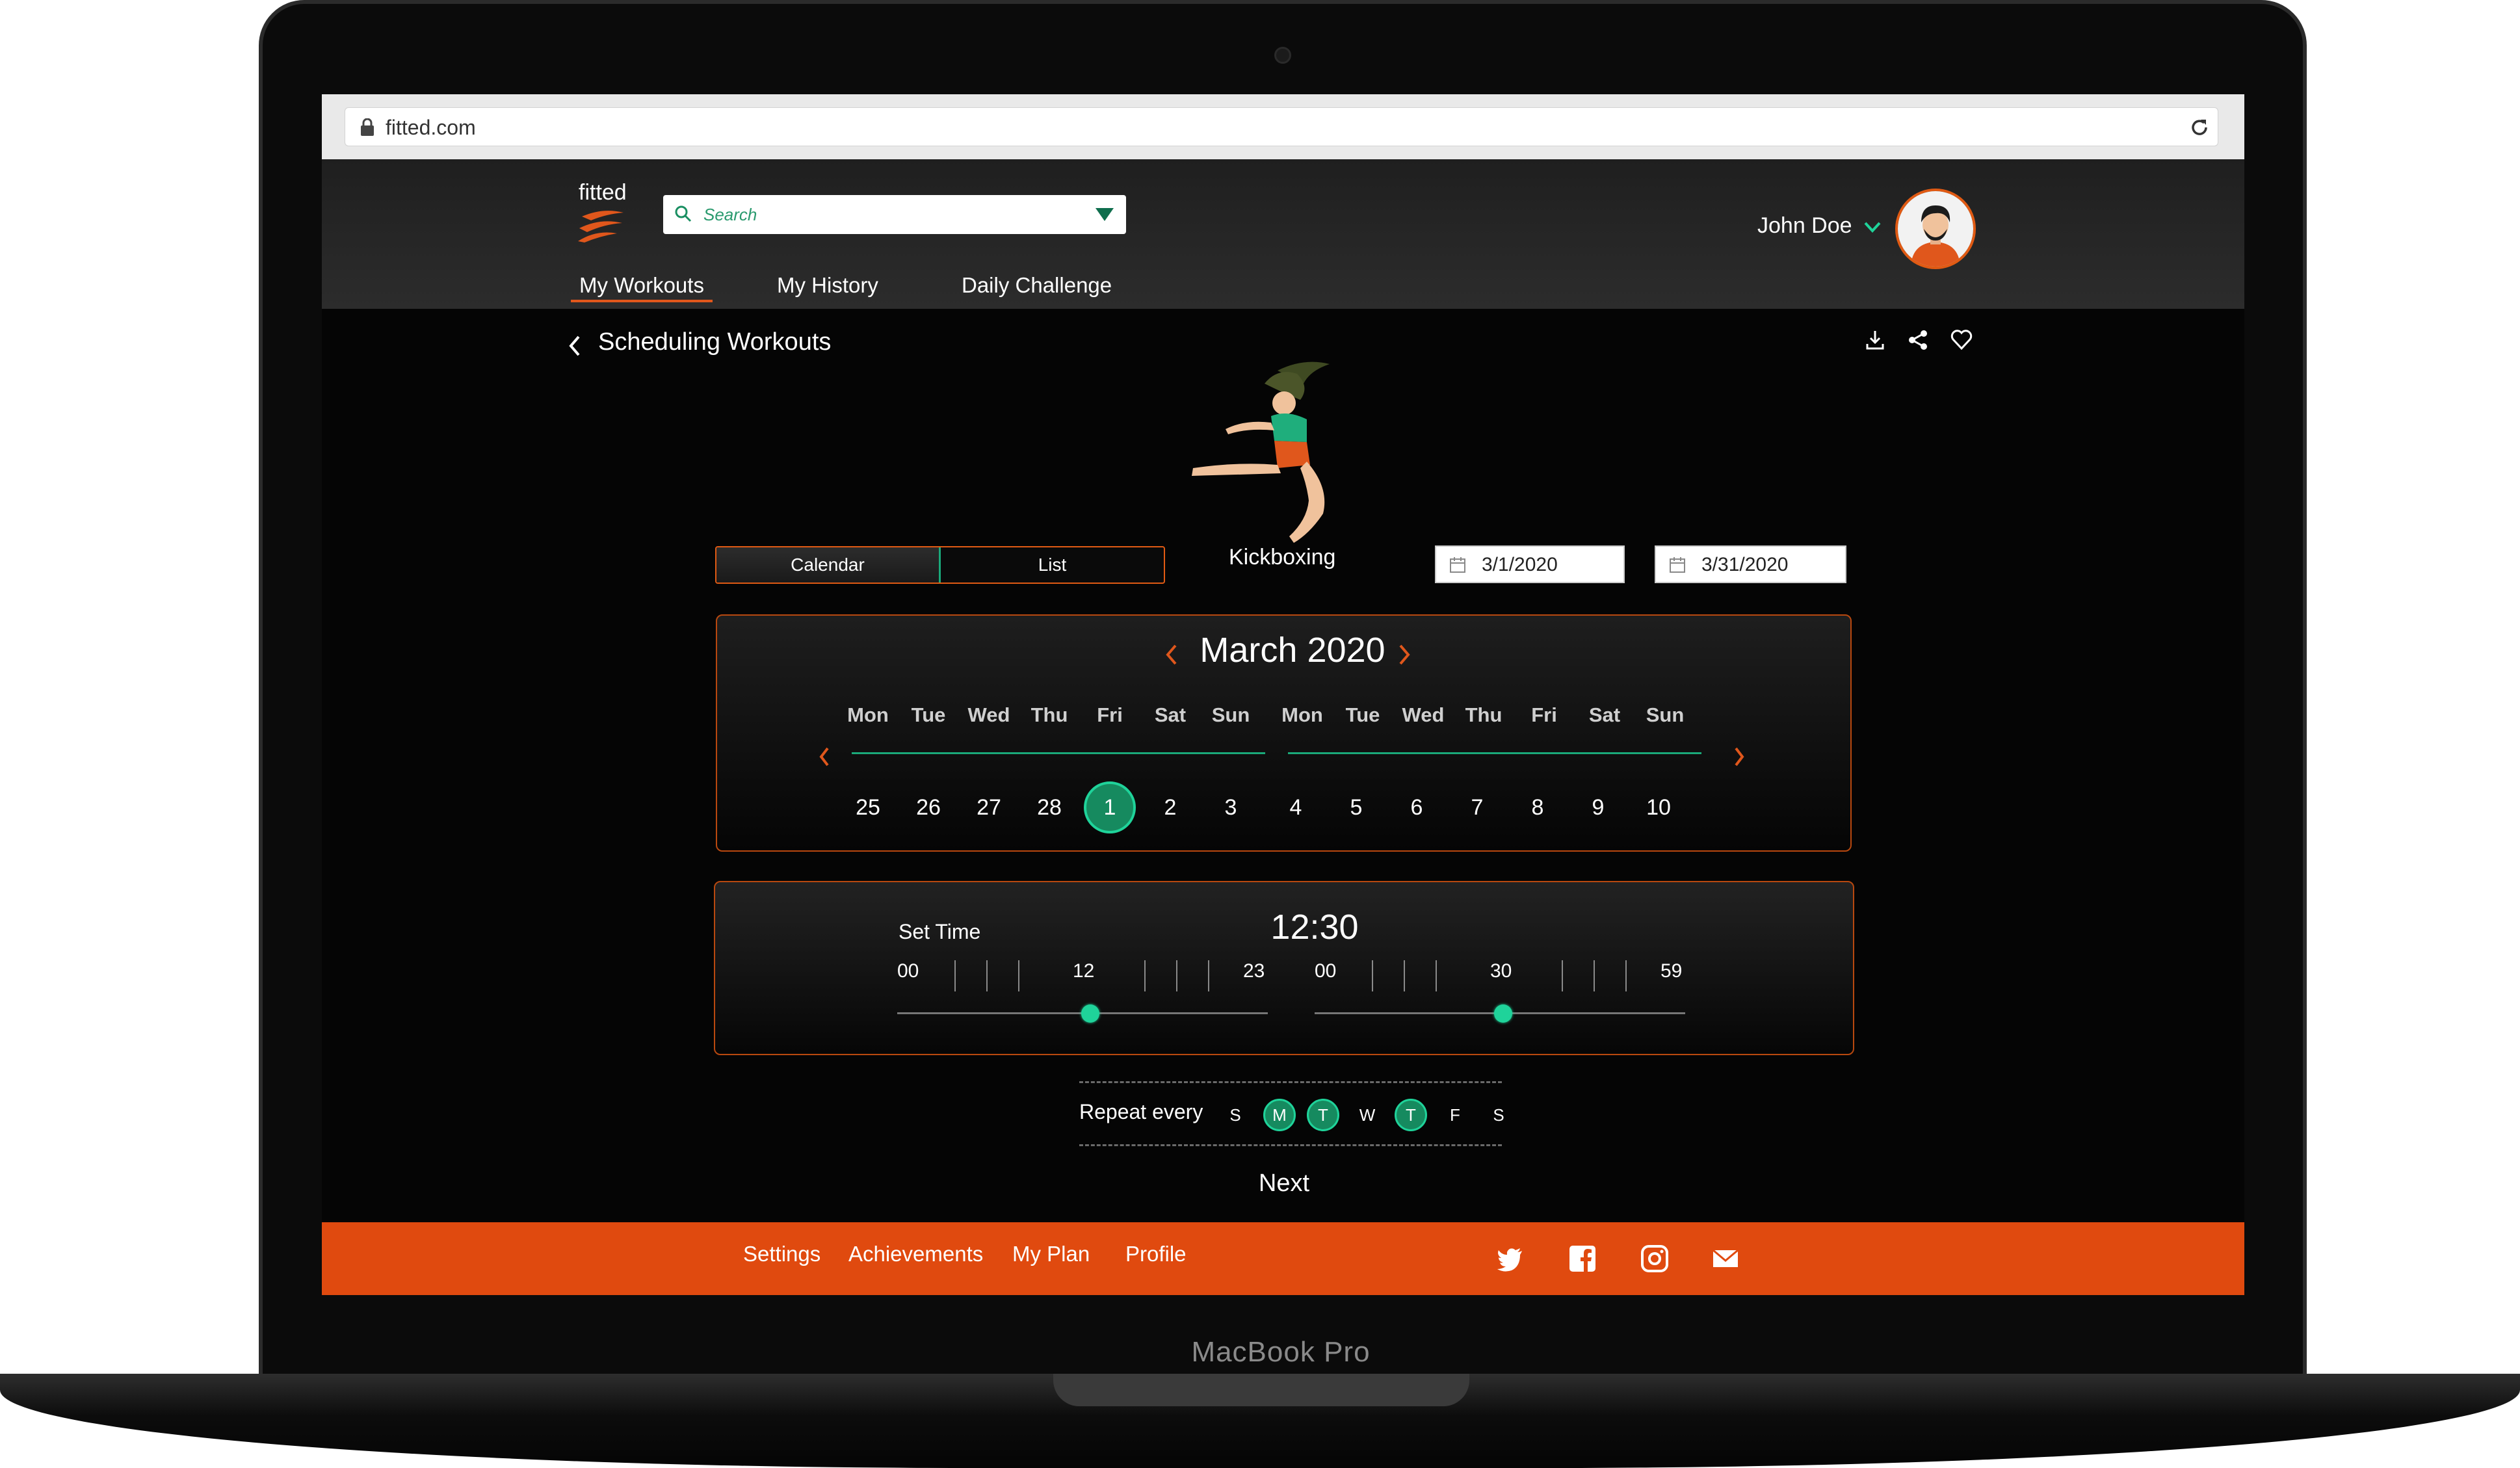 The width and height of the screenshot is (2520, 1468). Describe the element at coordinates (431, 127) in the screenshot. I see `url-text: fitted.com` at that location.